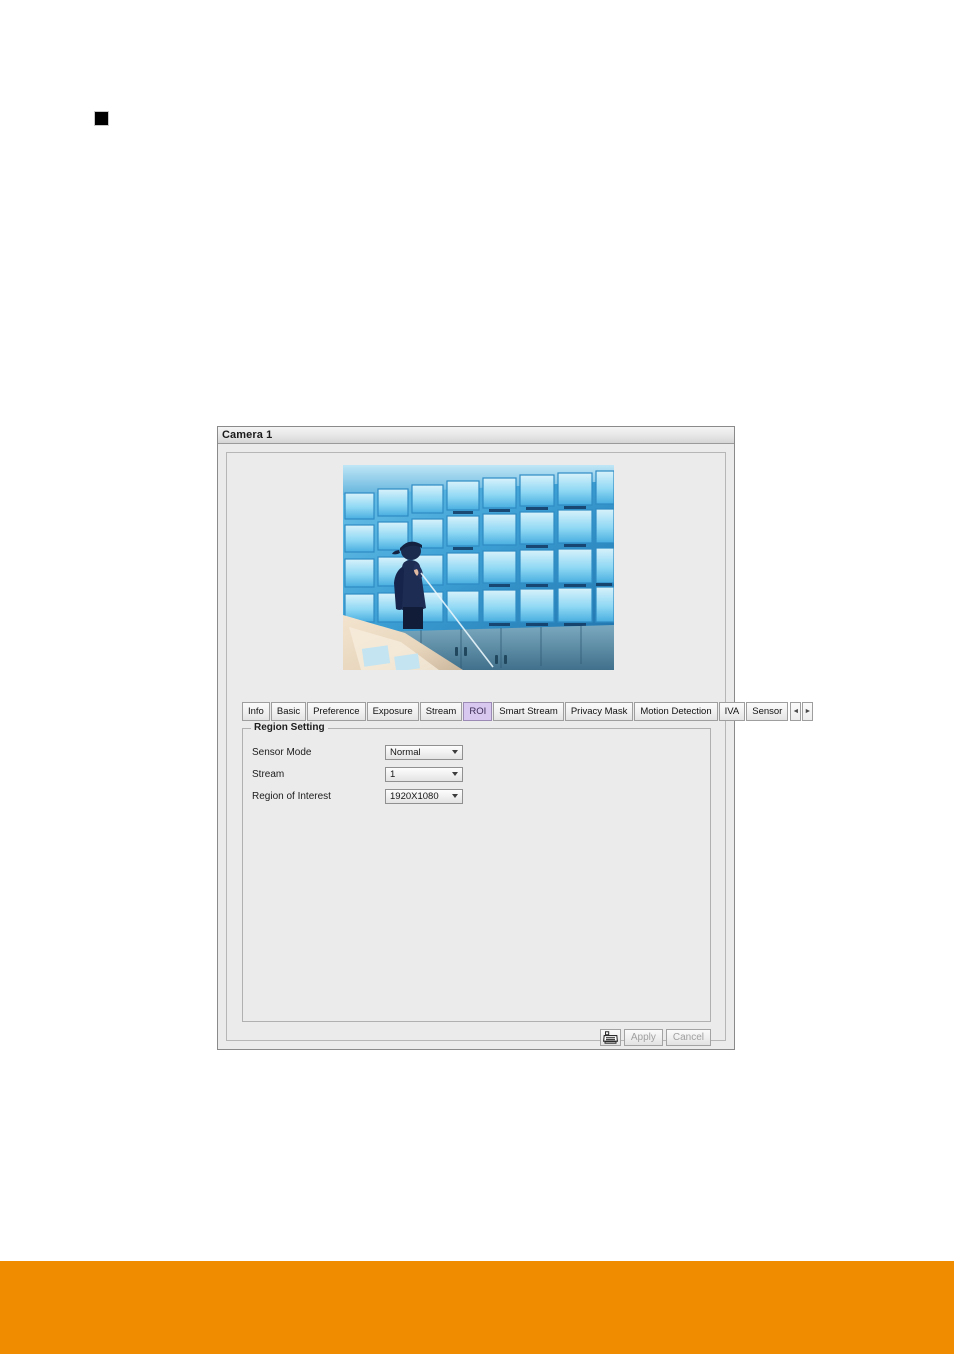 This screenshot has width=954, height=1354. What do you see at coordinates (247, 435) in the screenshot?
I see `dialog-title: Camera 1` at bounding box center [247, 435].